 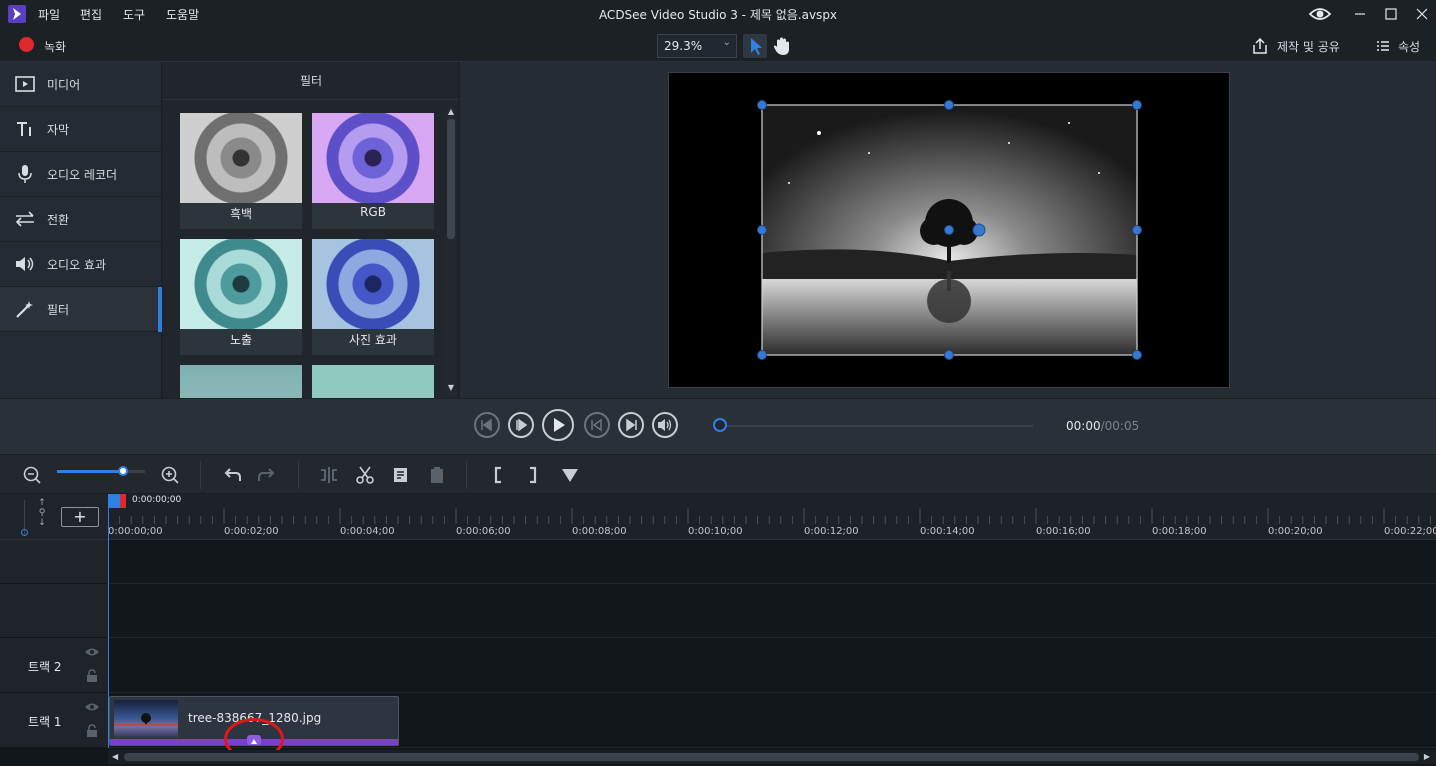 I want to click on sidebar-item-label: 미디어, so click(x=64, y=85).